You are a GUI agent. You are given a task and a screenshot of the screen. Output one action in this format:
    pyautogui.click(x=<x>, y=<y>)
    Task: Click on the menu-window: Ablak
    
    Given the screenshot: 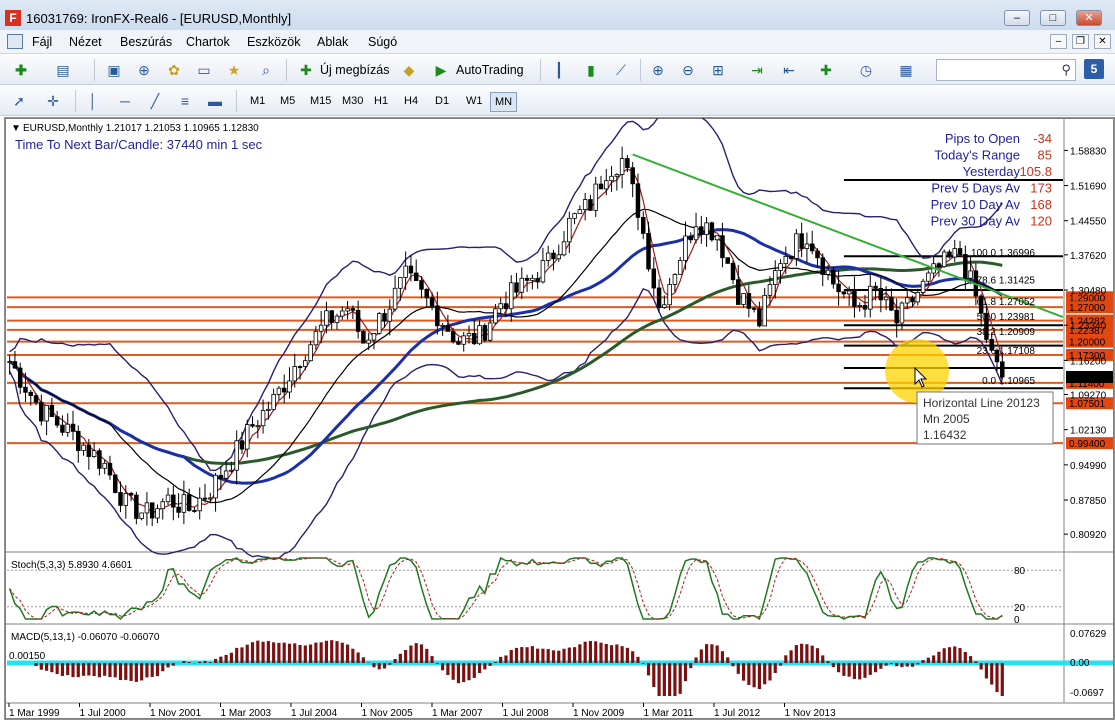 What is the action you would take?
    pyautogui.click(x=332, y=42)
    